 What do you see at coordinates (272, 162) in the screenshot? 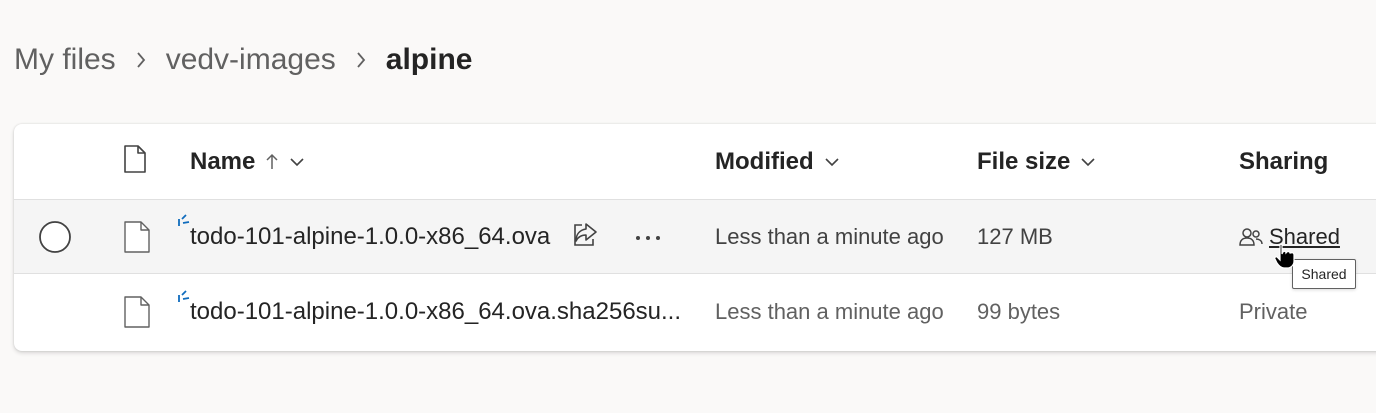
I see `arrow-up-icon` at bounding box center [272, 162].